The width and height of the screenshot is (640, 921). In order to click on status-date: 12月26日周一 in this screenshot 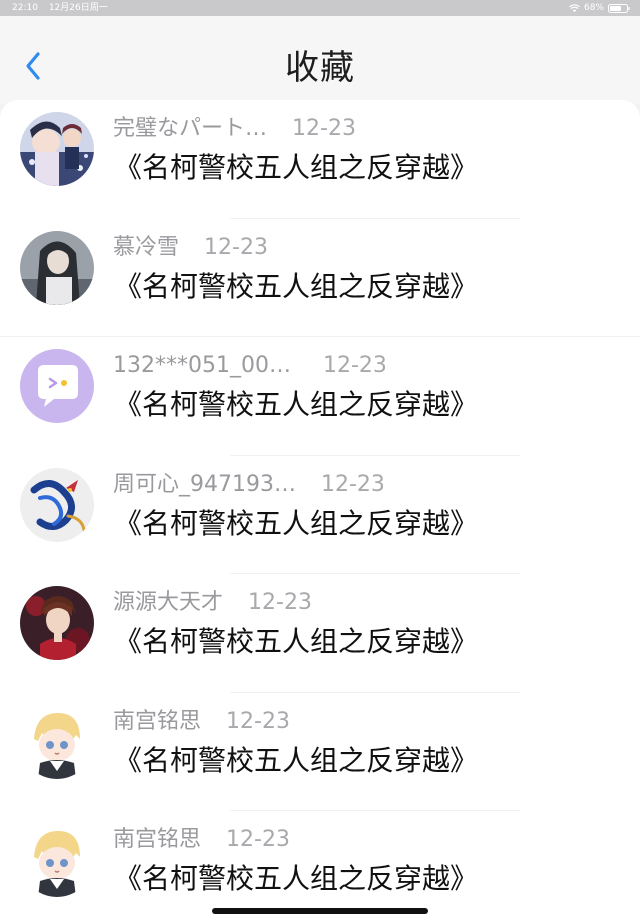, I will do `click(78, 8)`.